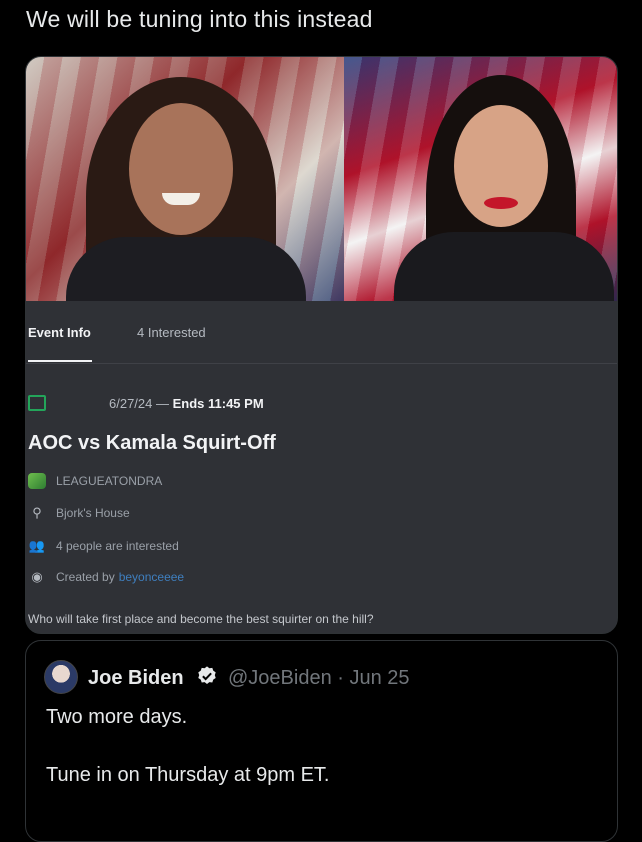  Describe the element at coordinates (60, 361) in the screenshot. I see `active-tab-indicator` at that location.